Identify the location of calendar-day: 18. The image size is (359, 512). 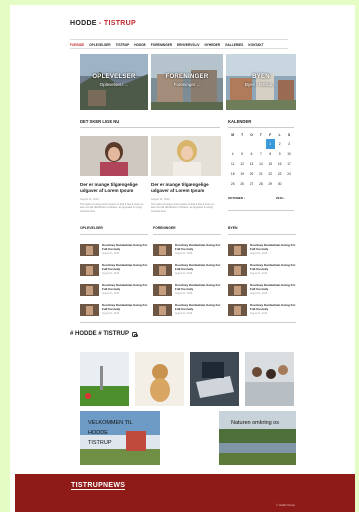
(232, 174).